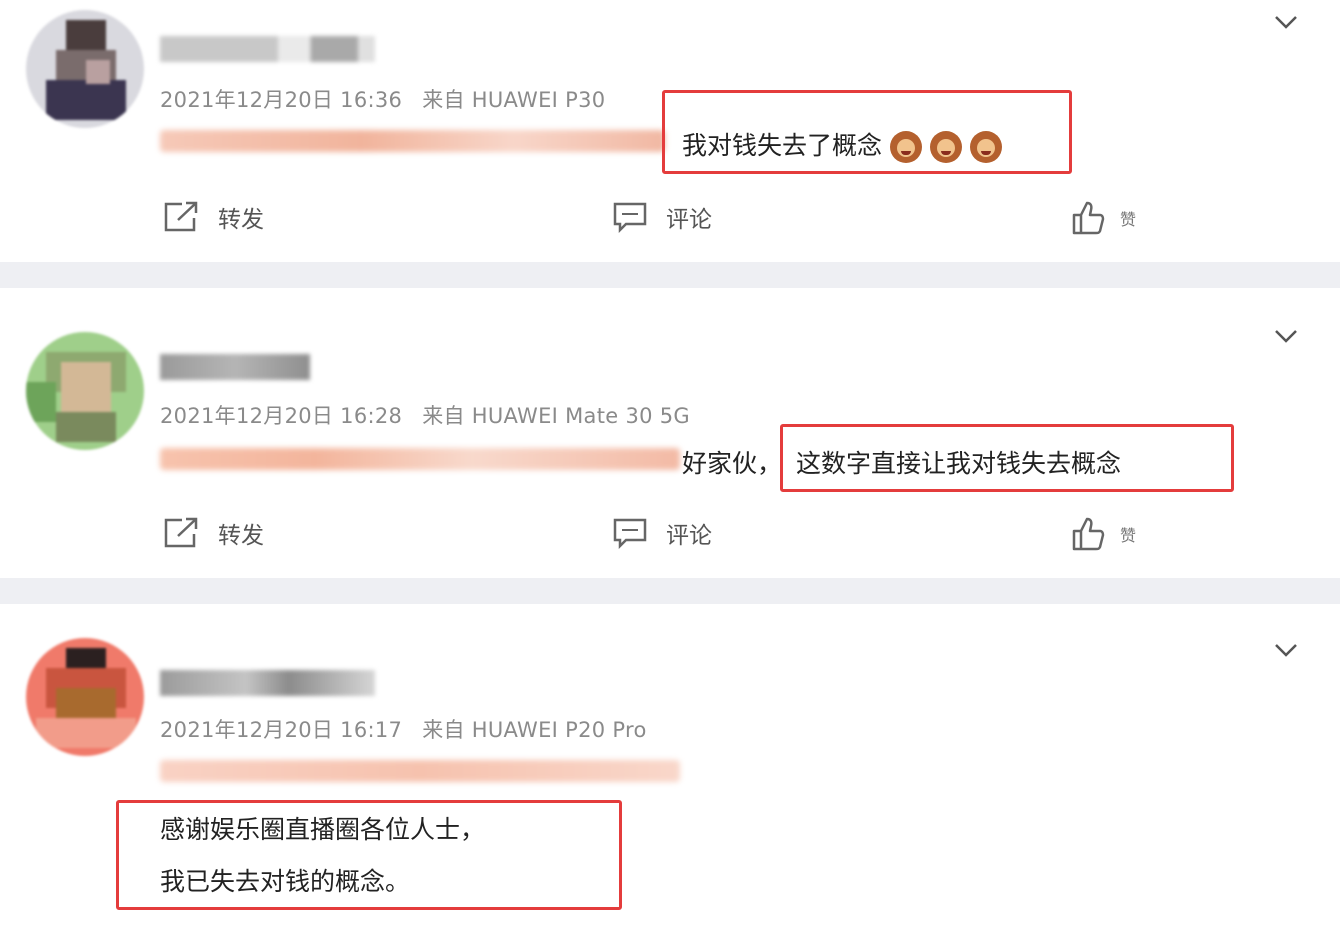  What do you see at coordinates (281, 100) in the screenshot?
I see `timestamp: 2021年12月20日 16:36` at bounding box center [281, 100].